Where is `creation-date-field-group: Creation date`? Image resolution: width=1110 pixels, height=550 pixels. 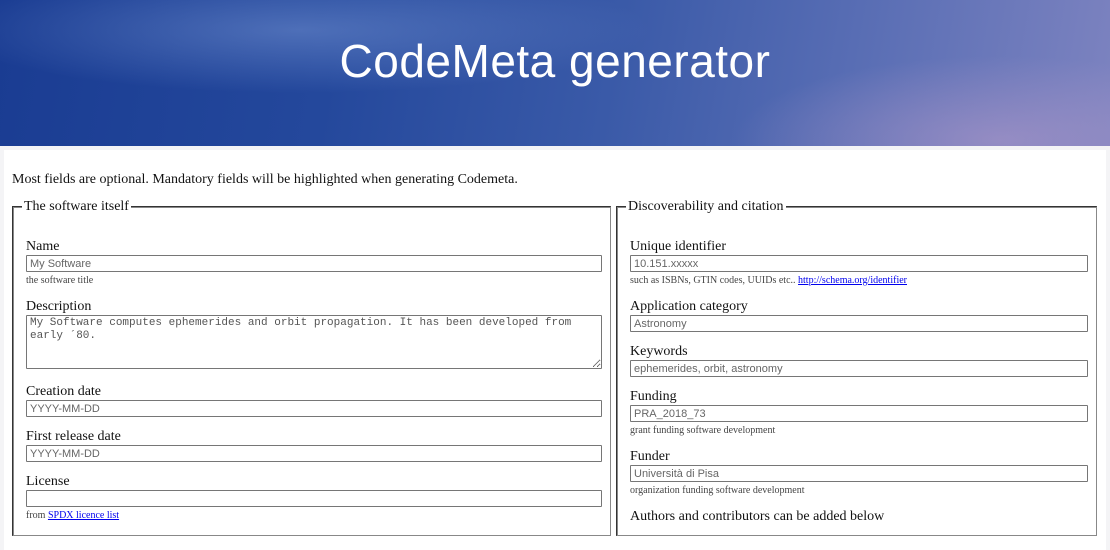
creation-date-field-group: Creation date is located at coordinates (314, 400).